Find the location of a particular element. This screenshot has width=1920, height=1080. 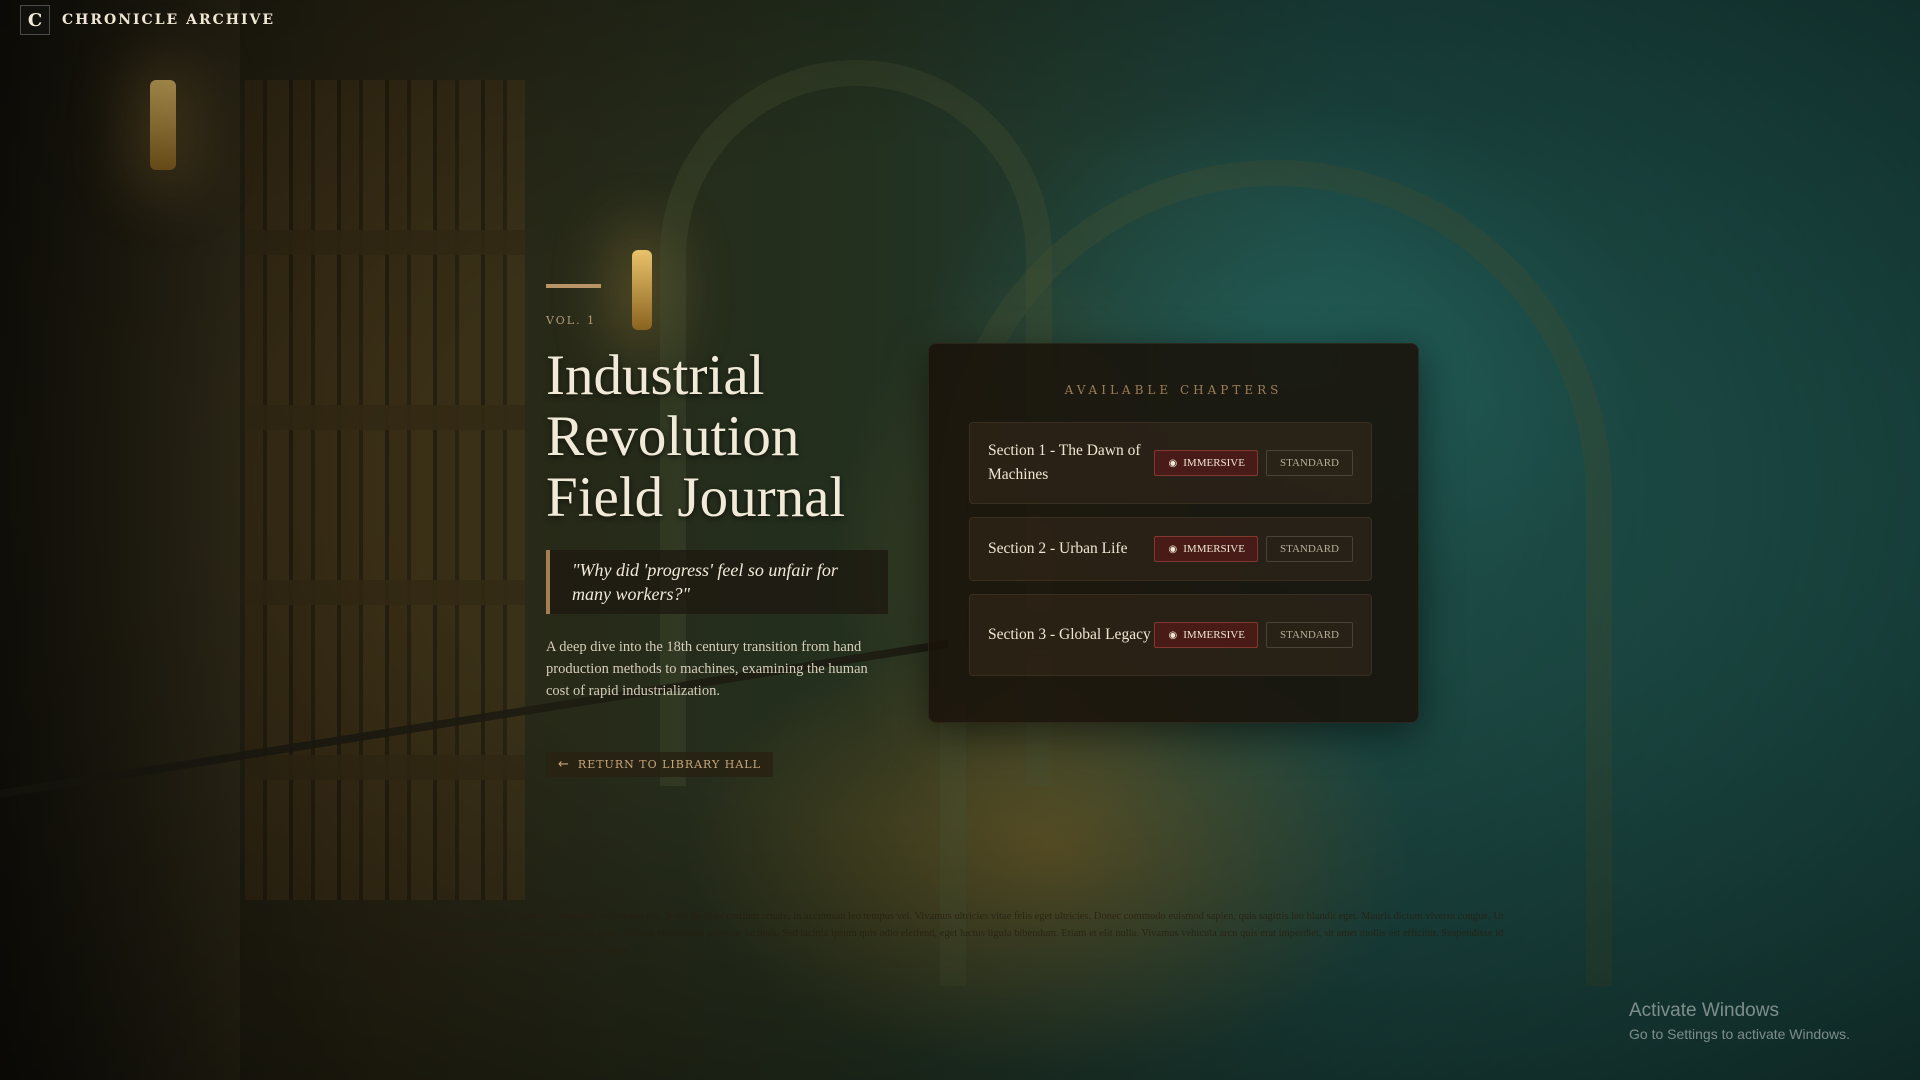

volume-label: VOL. 1 is located at coordinates (571, 320).